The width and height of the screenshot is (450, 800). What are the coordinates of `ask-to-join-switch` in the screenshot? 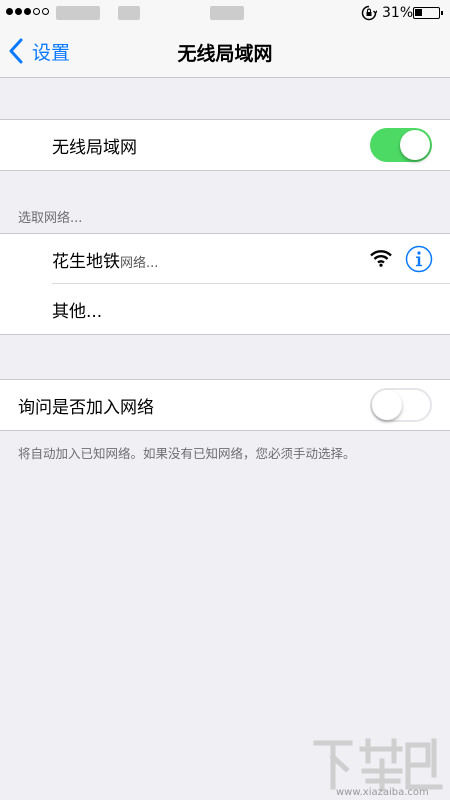 It's located at (401, 405).